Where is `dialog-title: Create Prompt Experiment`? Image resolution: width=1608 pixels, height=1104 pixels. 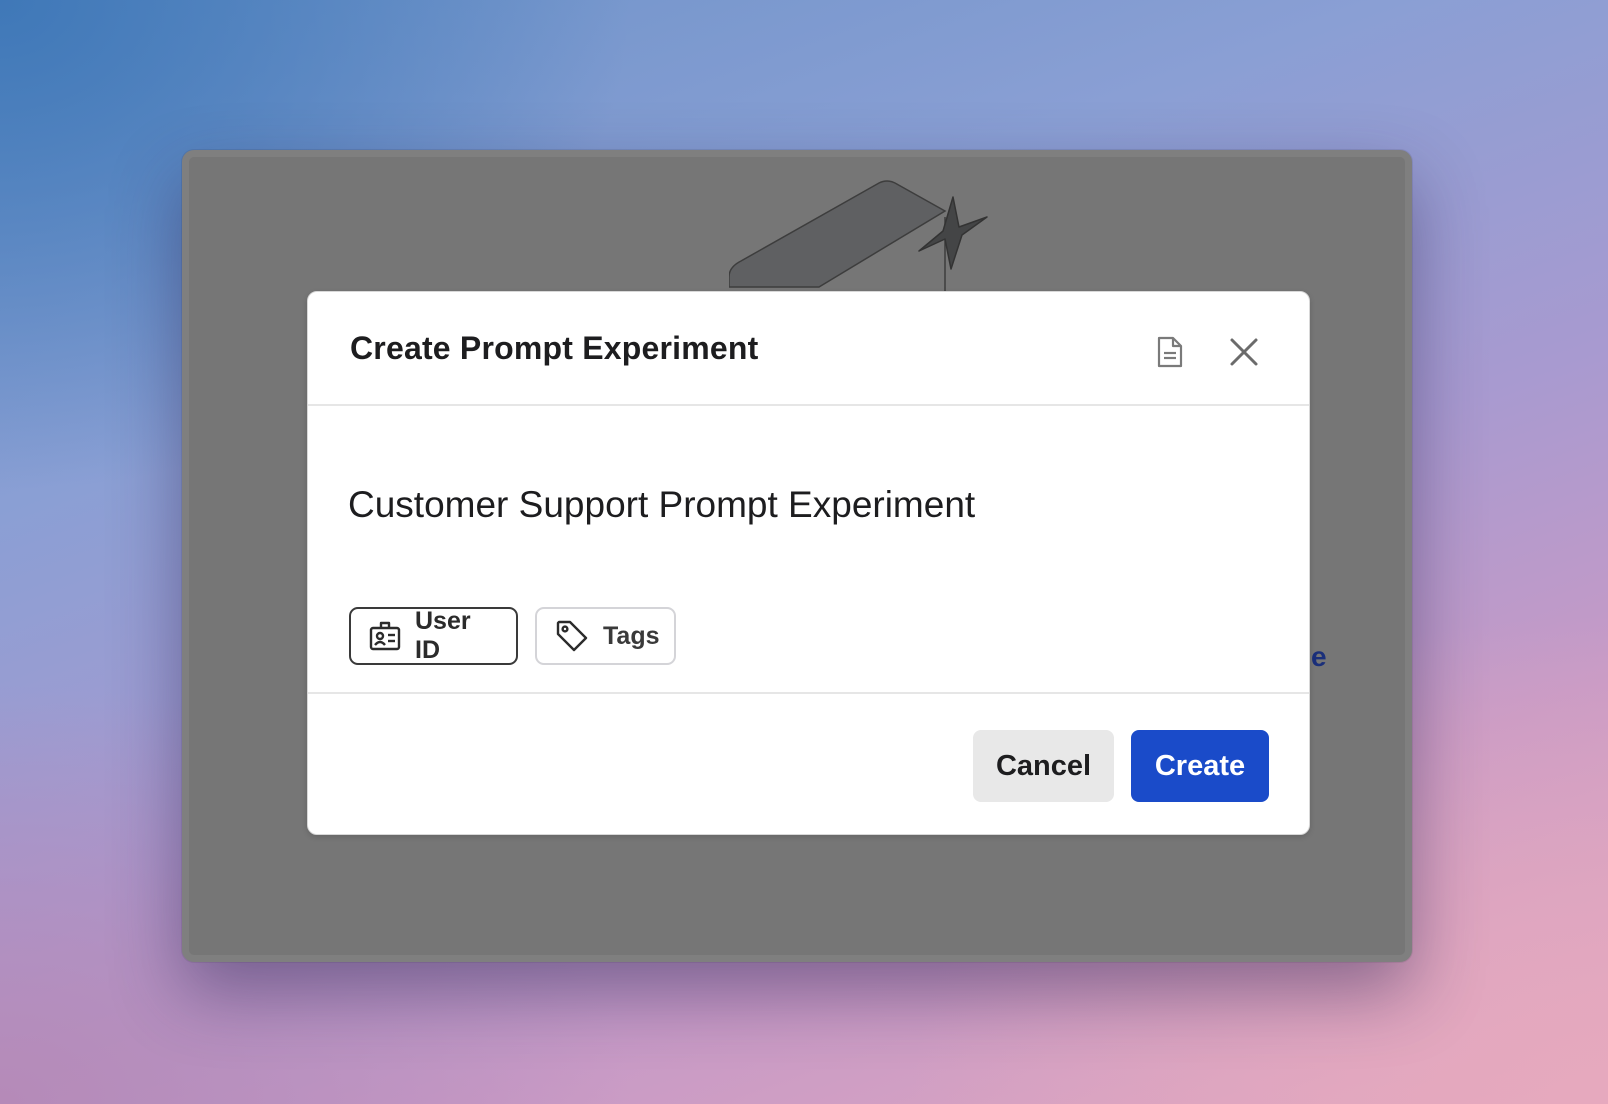 dialog-title: Create Prompt Experiment is located at coordinates (554, 348).